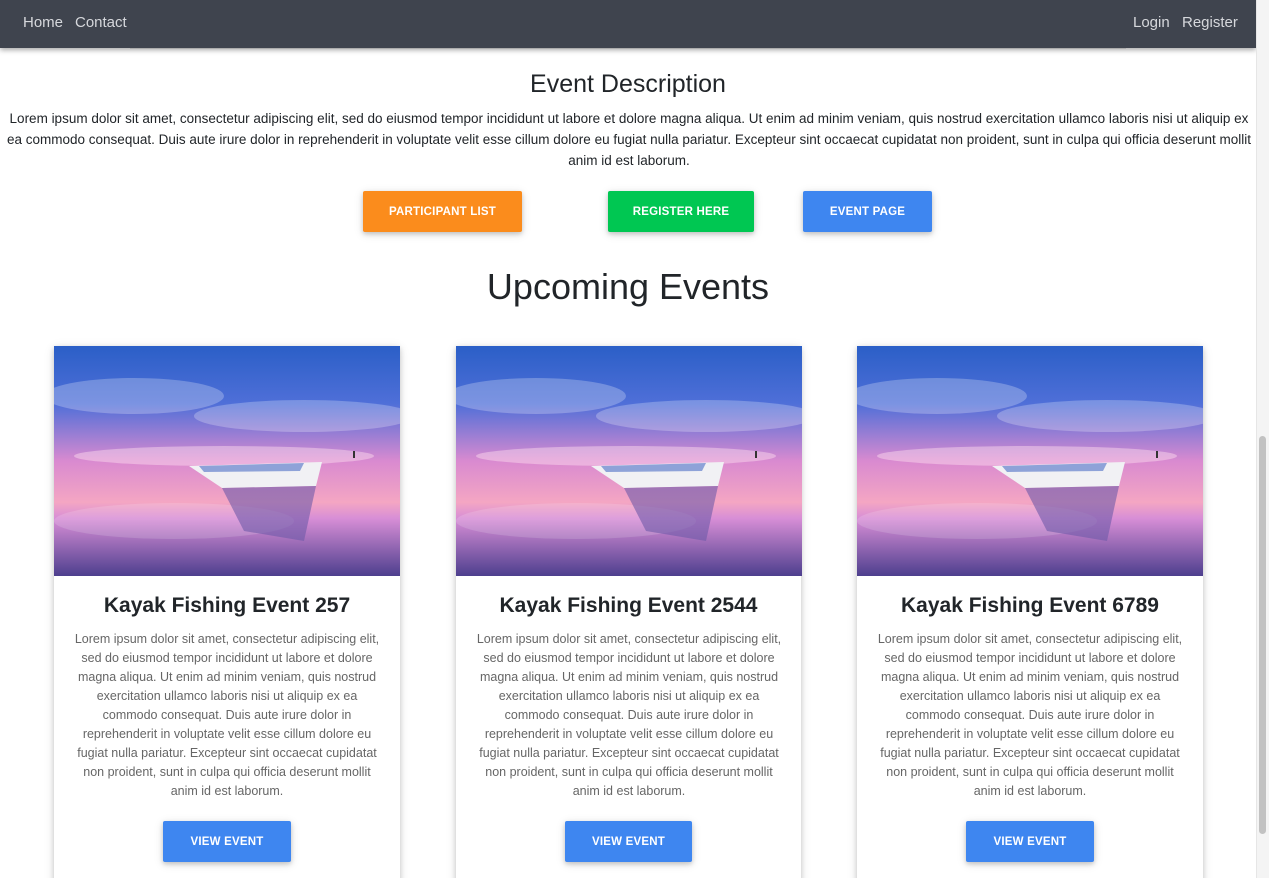  What do you see at coordinates (628, 605) in the screenshot?
I see `event-card-title: Kayak Fishing Event 2544` at bounding box center [628, 605].